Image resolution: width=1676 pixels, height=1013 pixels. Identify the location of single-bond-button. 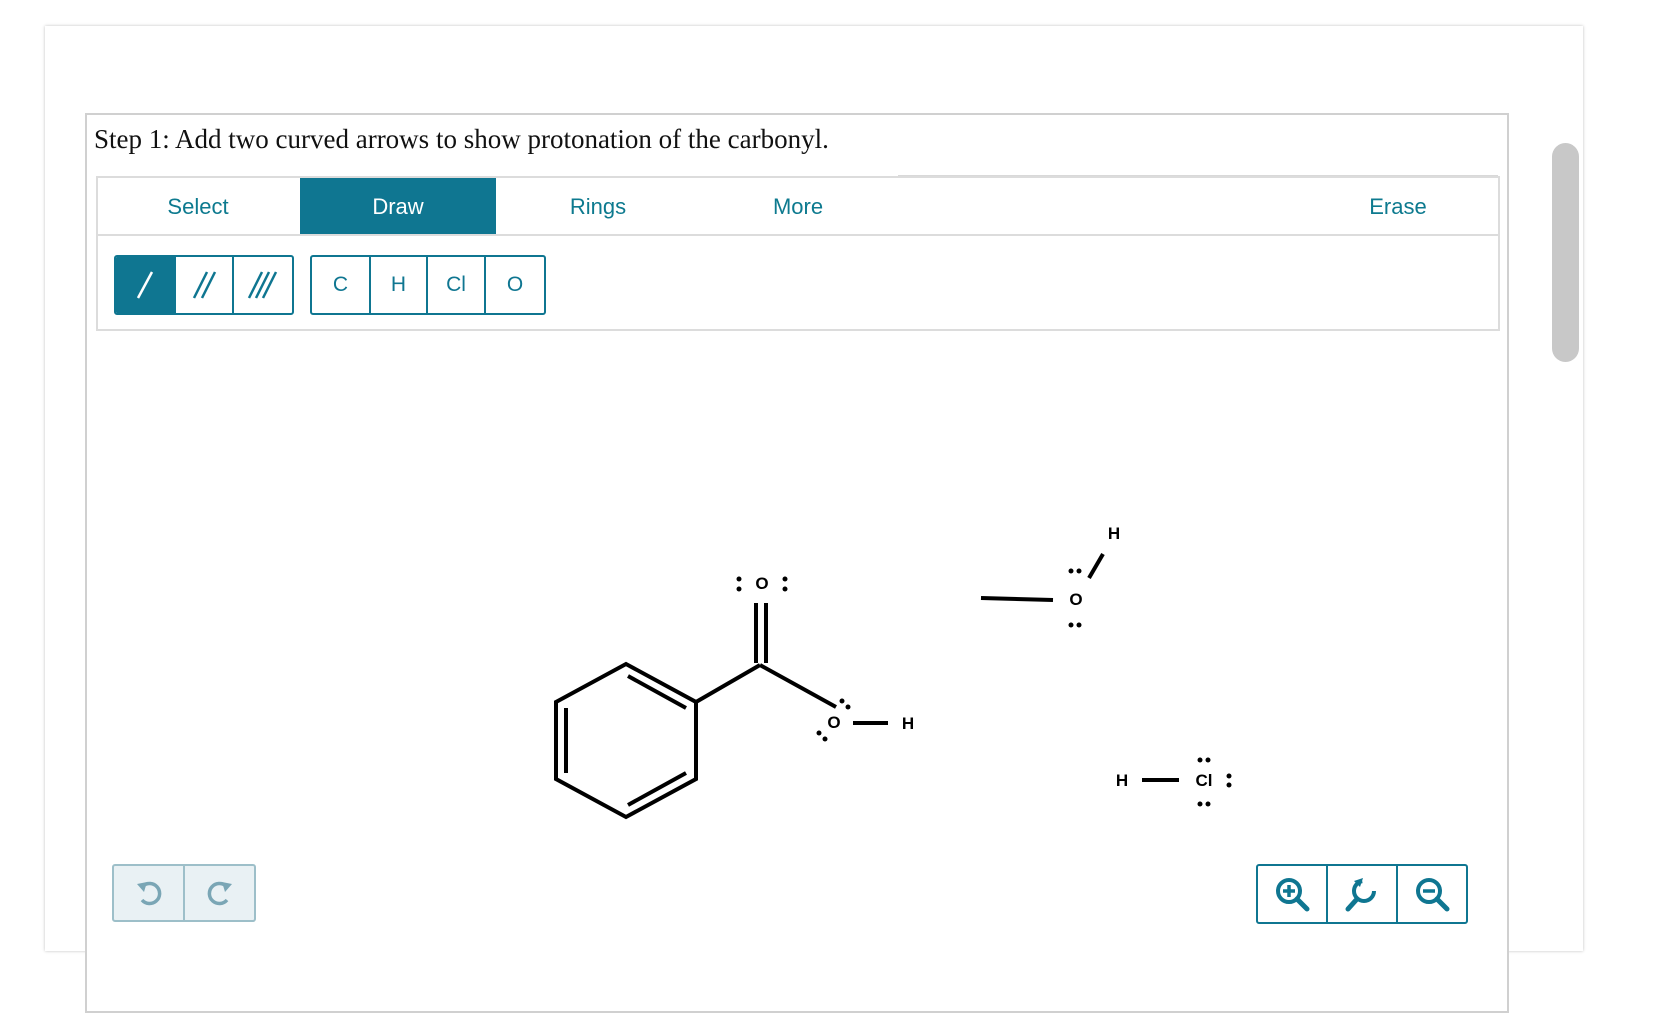
(146, 285).